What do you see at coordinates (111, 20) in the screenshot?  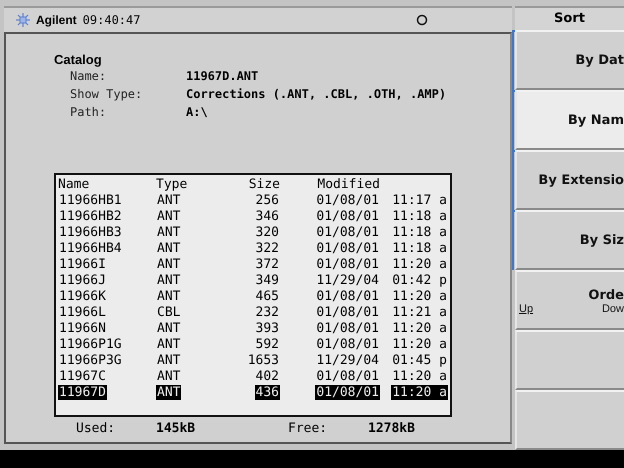 I see `clock-time: 09:40:47` at bounding box center [111, 20].